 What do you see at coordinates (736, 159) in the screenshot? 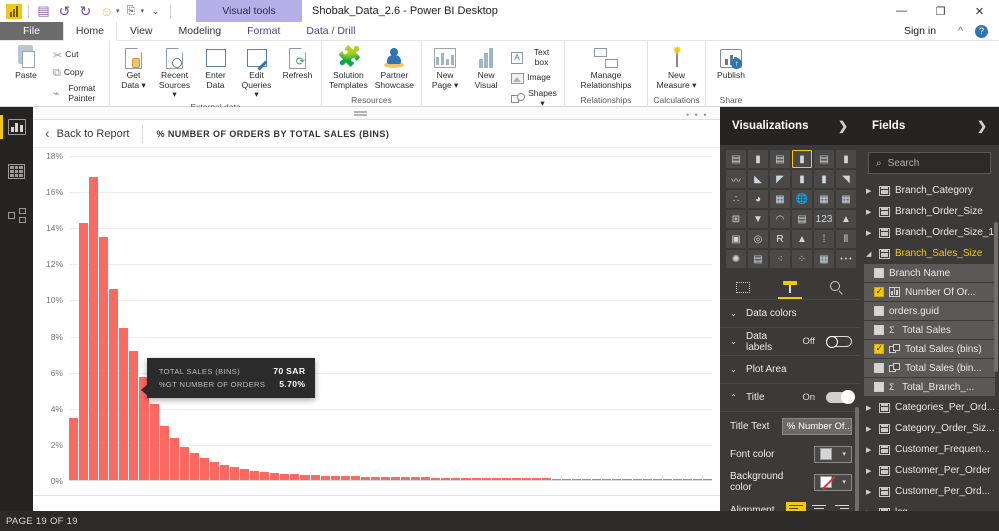
I see `stacked-bar-chart-icon: ▤` at bounding box center [736, 159].